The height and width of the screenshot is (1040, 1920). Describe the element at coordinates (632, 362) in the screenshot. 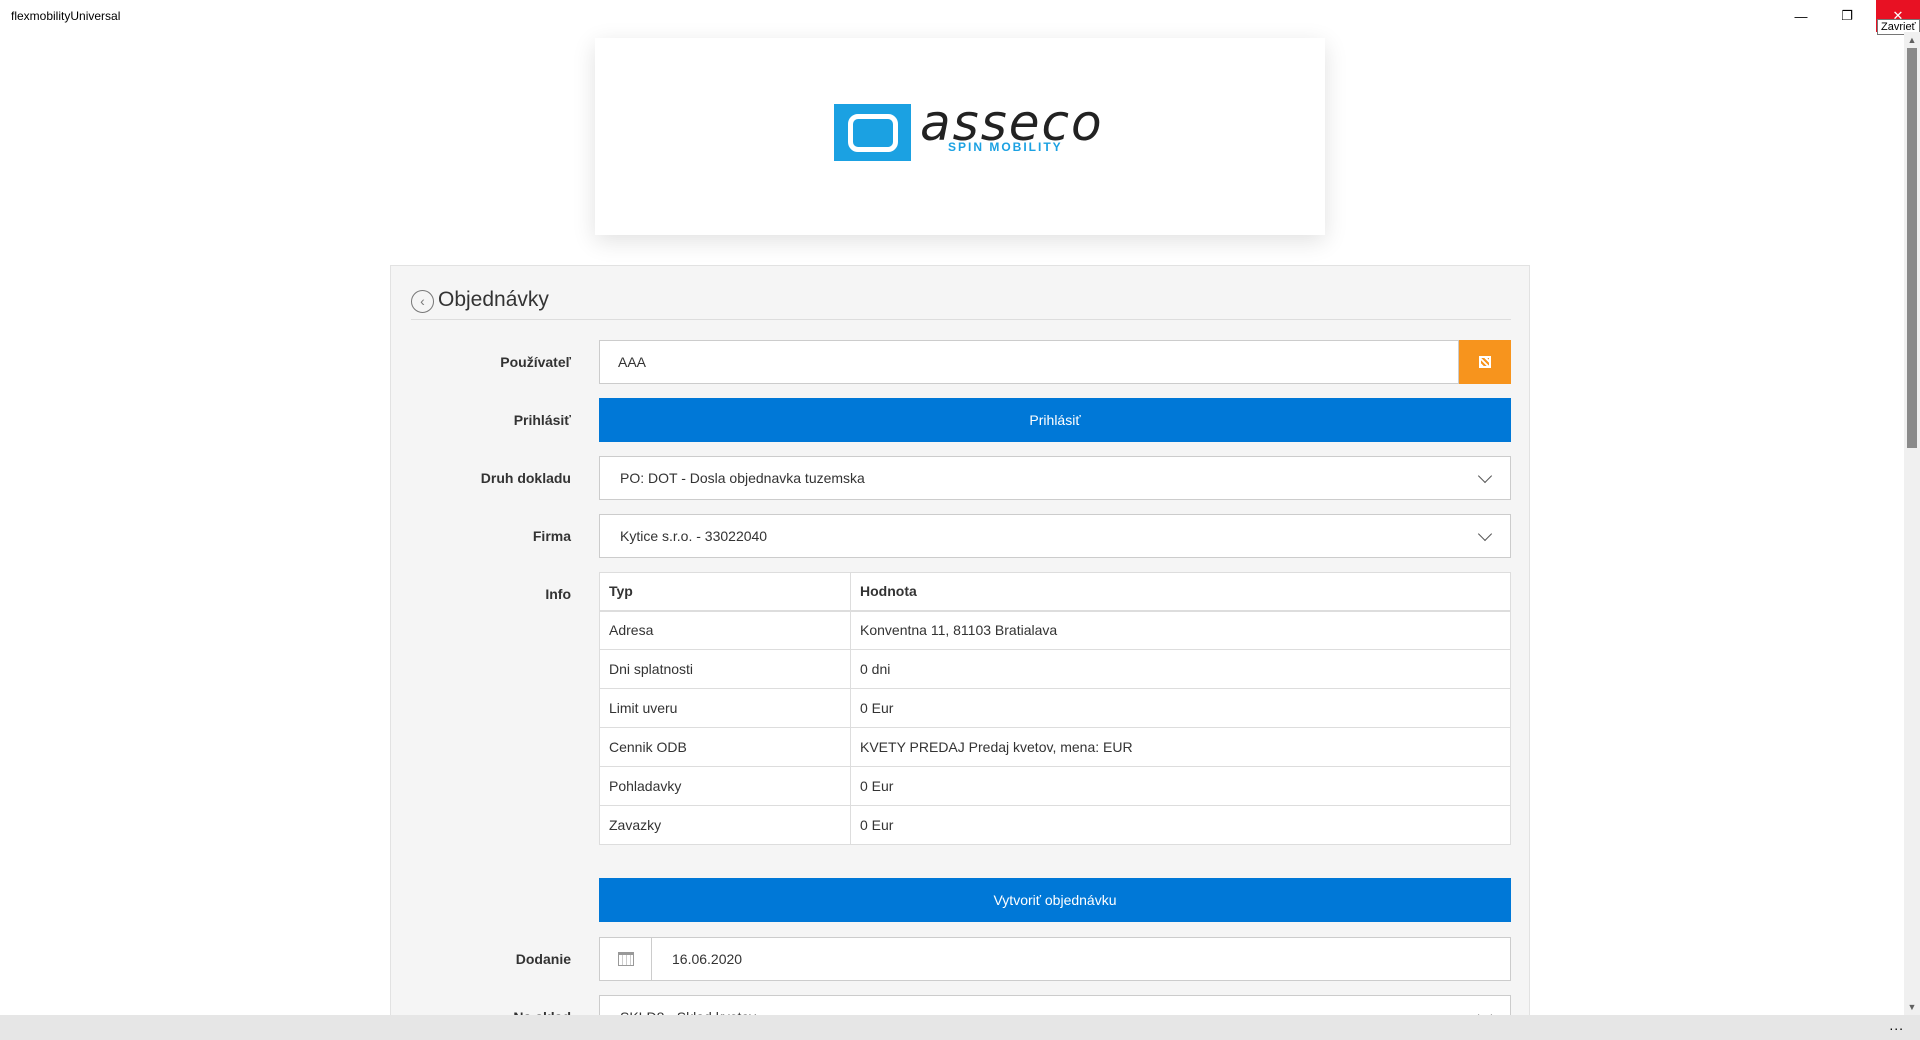

I see `user-input-value: AAA` at that location.